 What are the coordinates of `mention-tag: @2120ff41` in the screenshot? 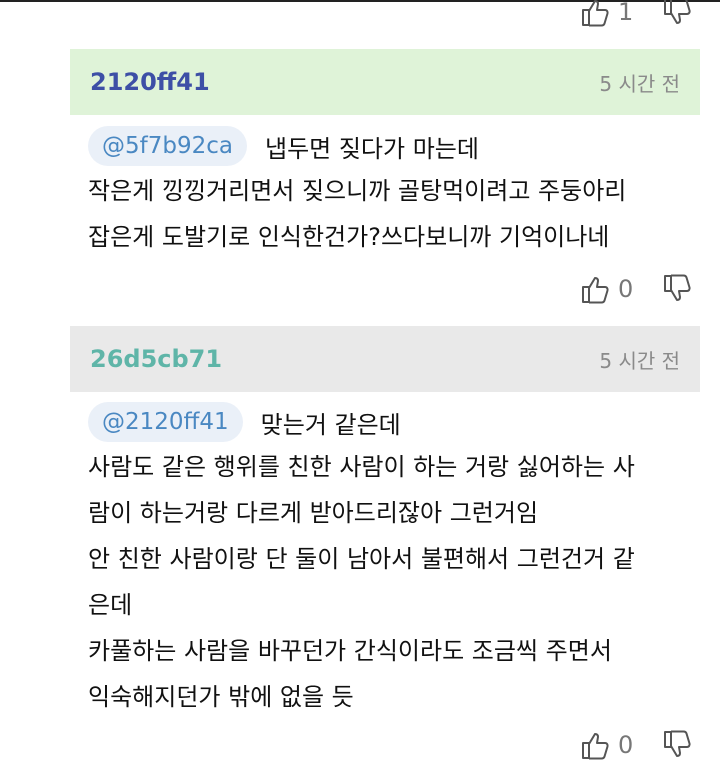 It's located at (165, 422).